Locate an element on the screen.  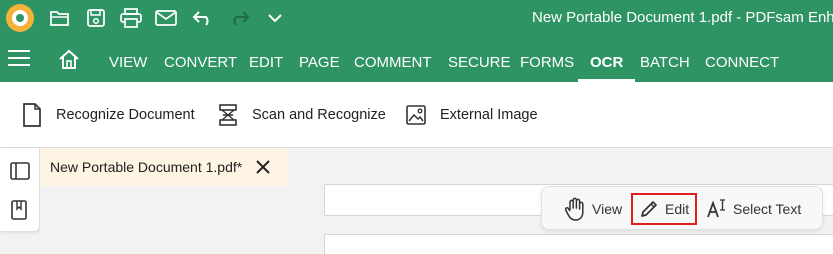
menu-tab-comment: COMMENT is located at coordinates (393, 59).